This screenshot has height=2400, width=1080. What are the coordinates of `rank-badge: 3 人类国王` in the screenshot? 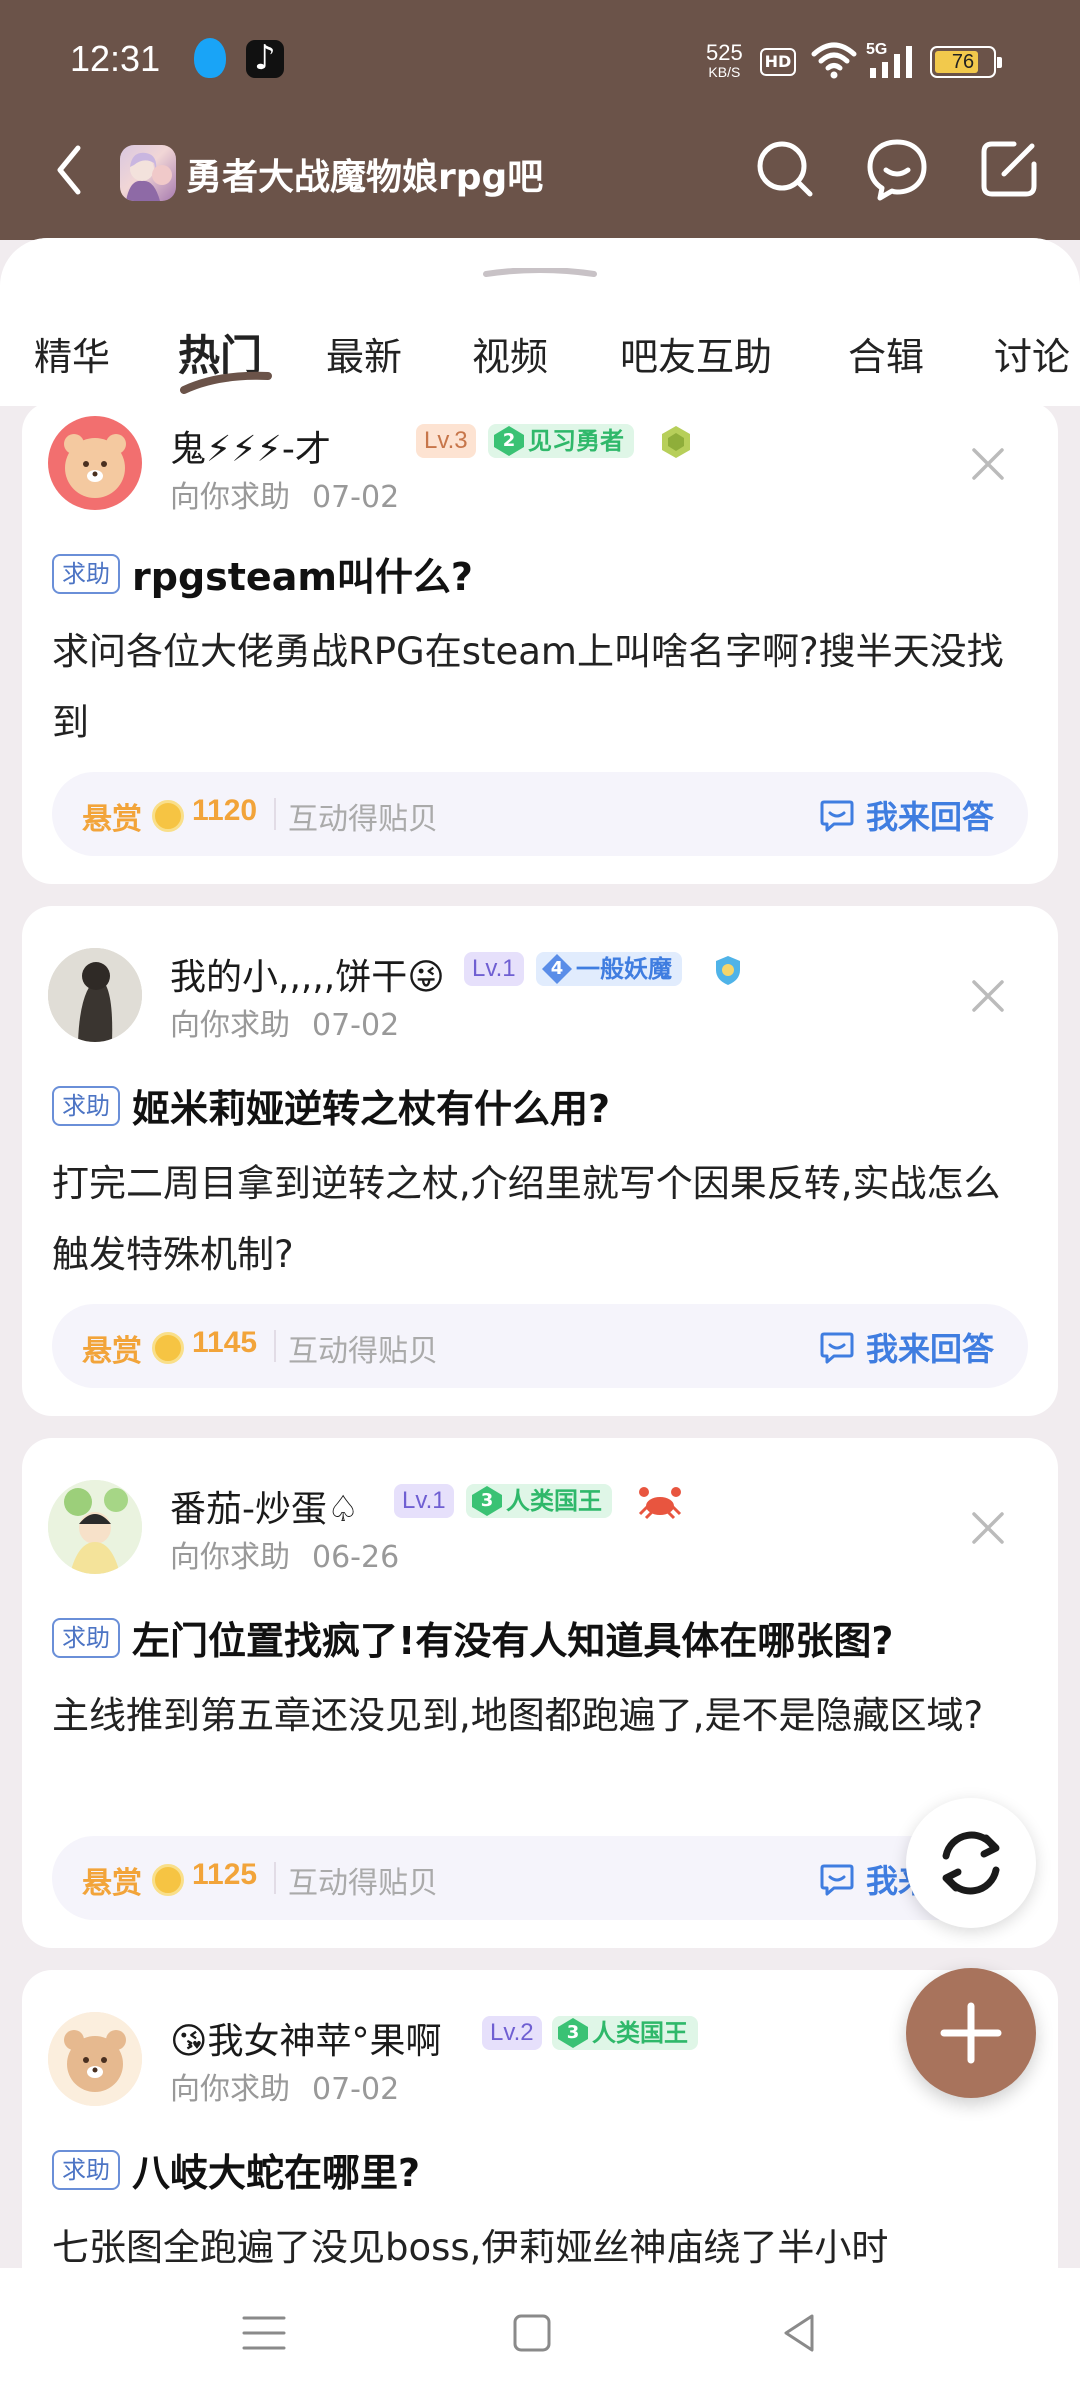 It's located at (625, 2033).